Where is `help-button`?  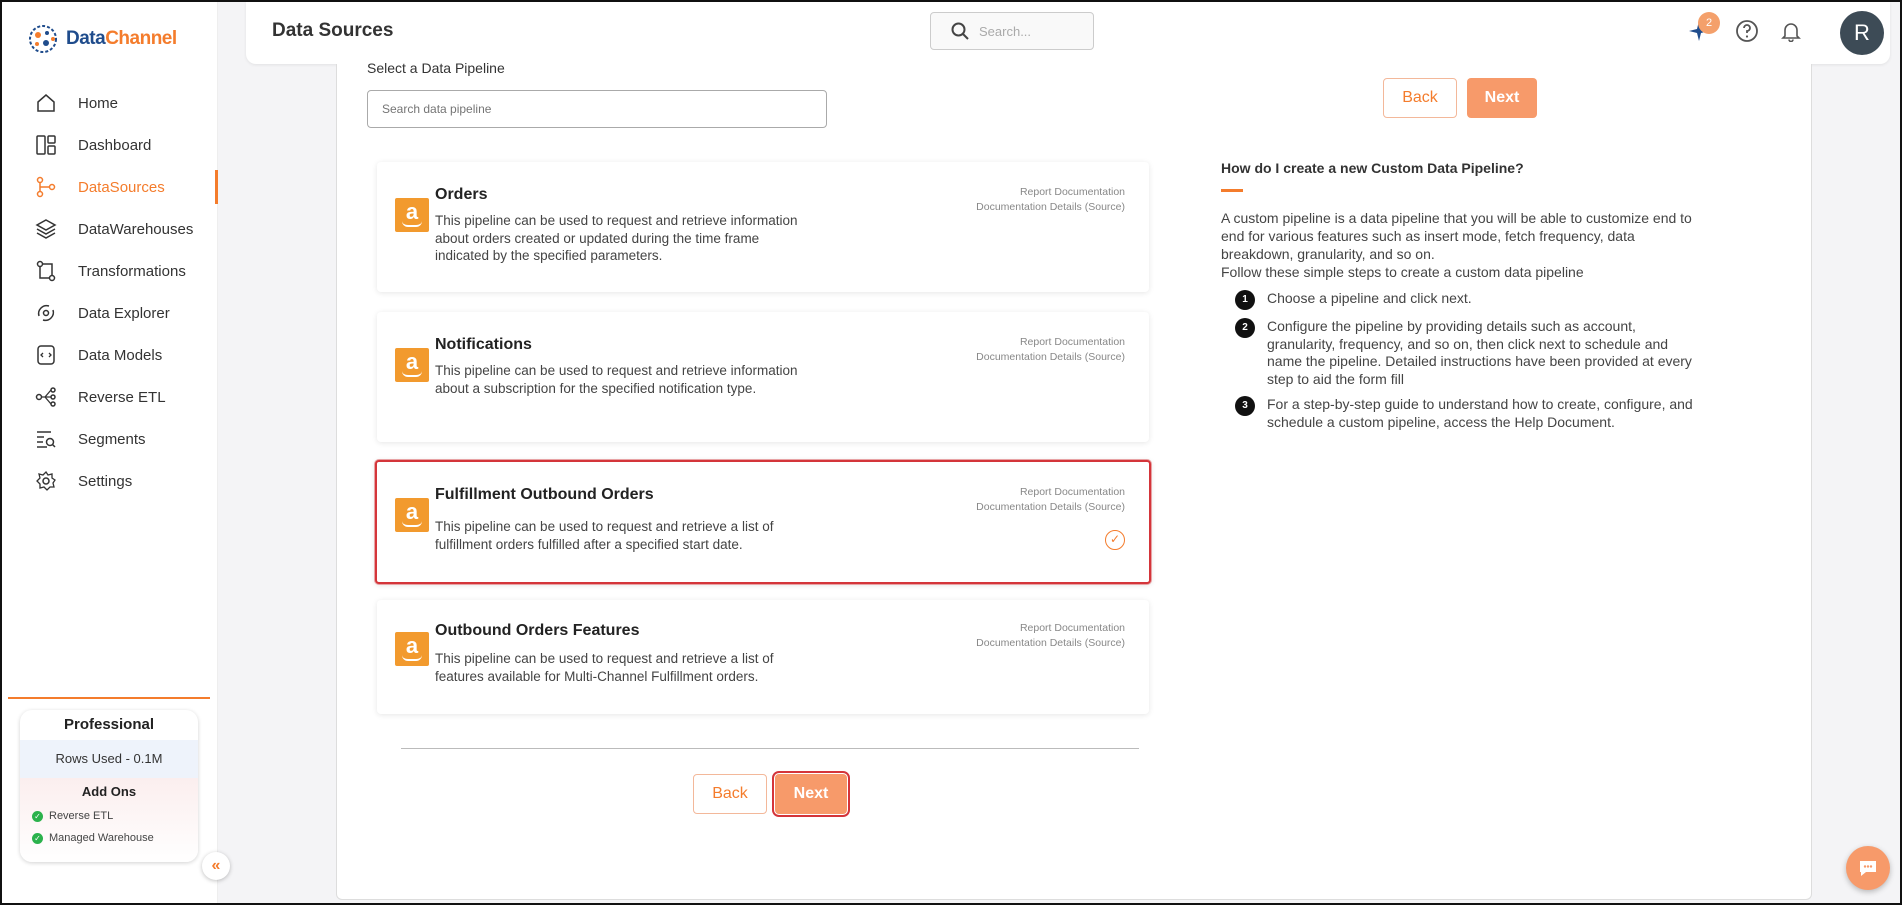 help-button is located at coordinates (1747, 31).